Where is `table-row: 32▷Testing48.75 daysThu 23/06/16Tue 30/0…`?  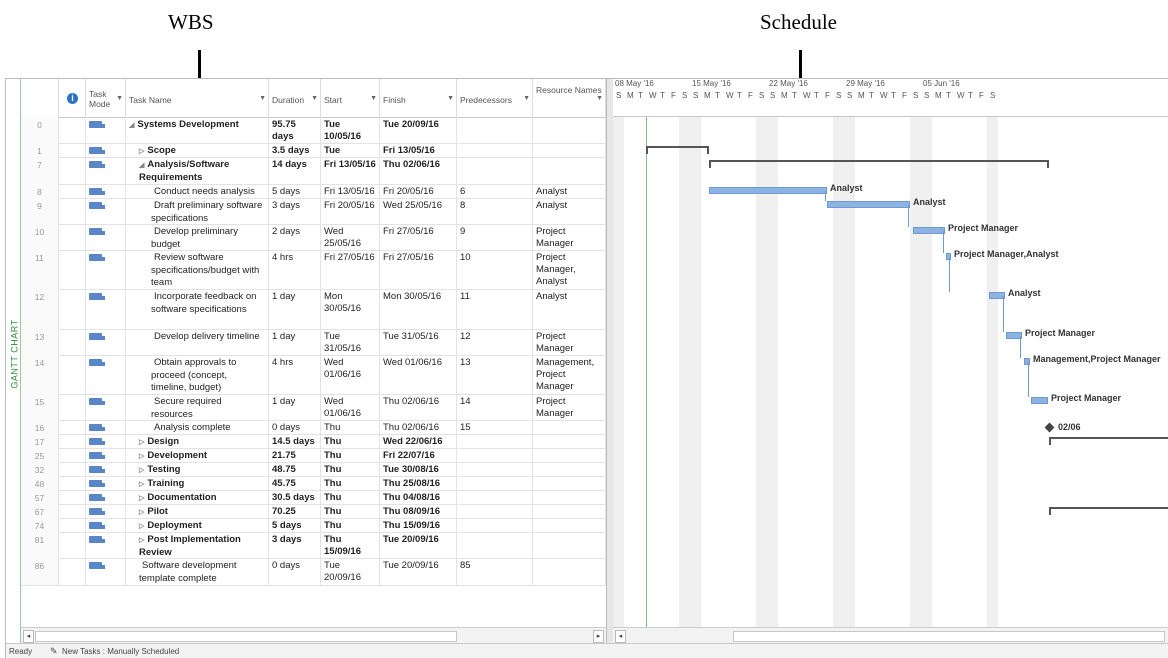 table-row: 32▷Testing48.75 daysThu 23/06/16Tue 30/0… is located at coordinates (313, 469).